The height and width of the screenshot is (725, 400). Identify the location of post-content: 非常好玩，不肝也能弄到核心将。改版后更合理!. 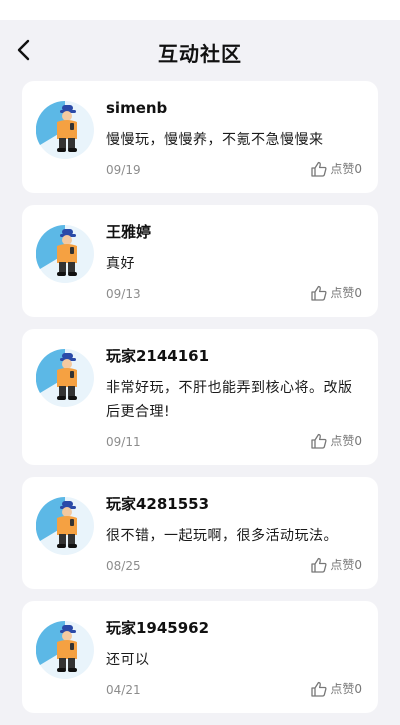
(229, 400).